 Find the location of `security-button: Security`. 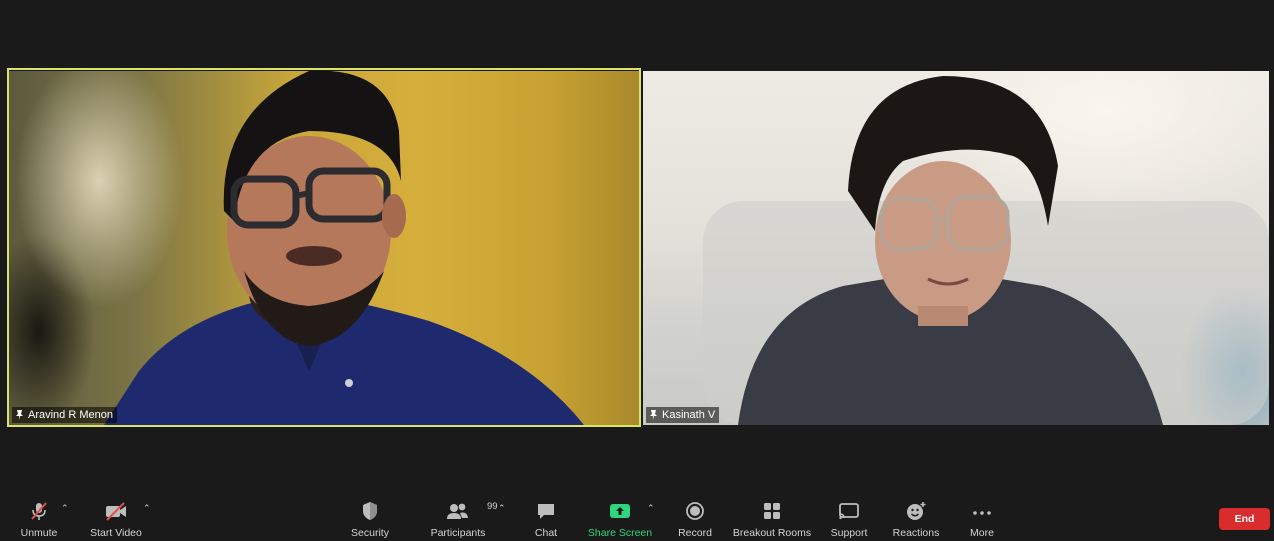

security-button: Security is located at coordinates (370, 519).